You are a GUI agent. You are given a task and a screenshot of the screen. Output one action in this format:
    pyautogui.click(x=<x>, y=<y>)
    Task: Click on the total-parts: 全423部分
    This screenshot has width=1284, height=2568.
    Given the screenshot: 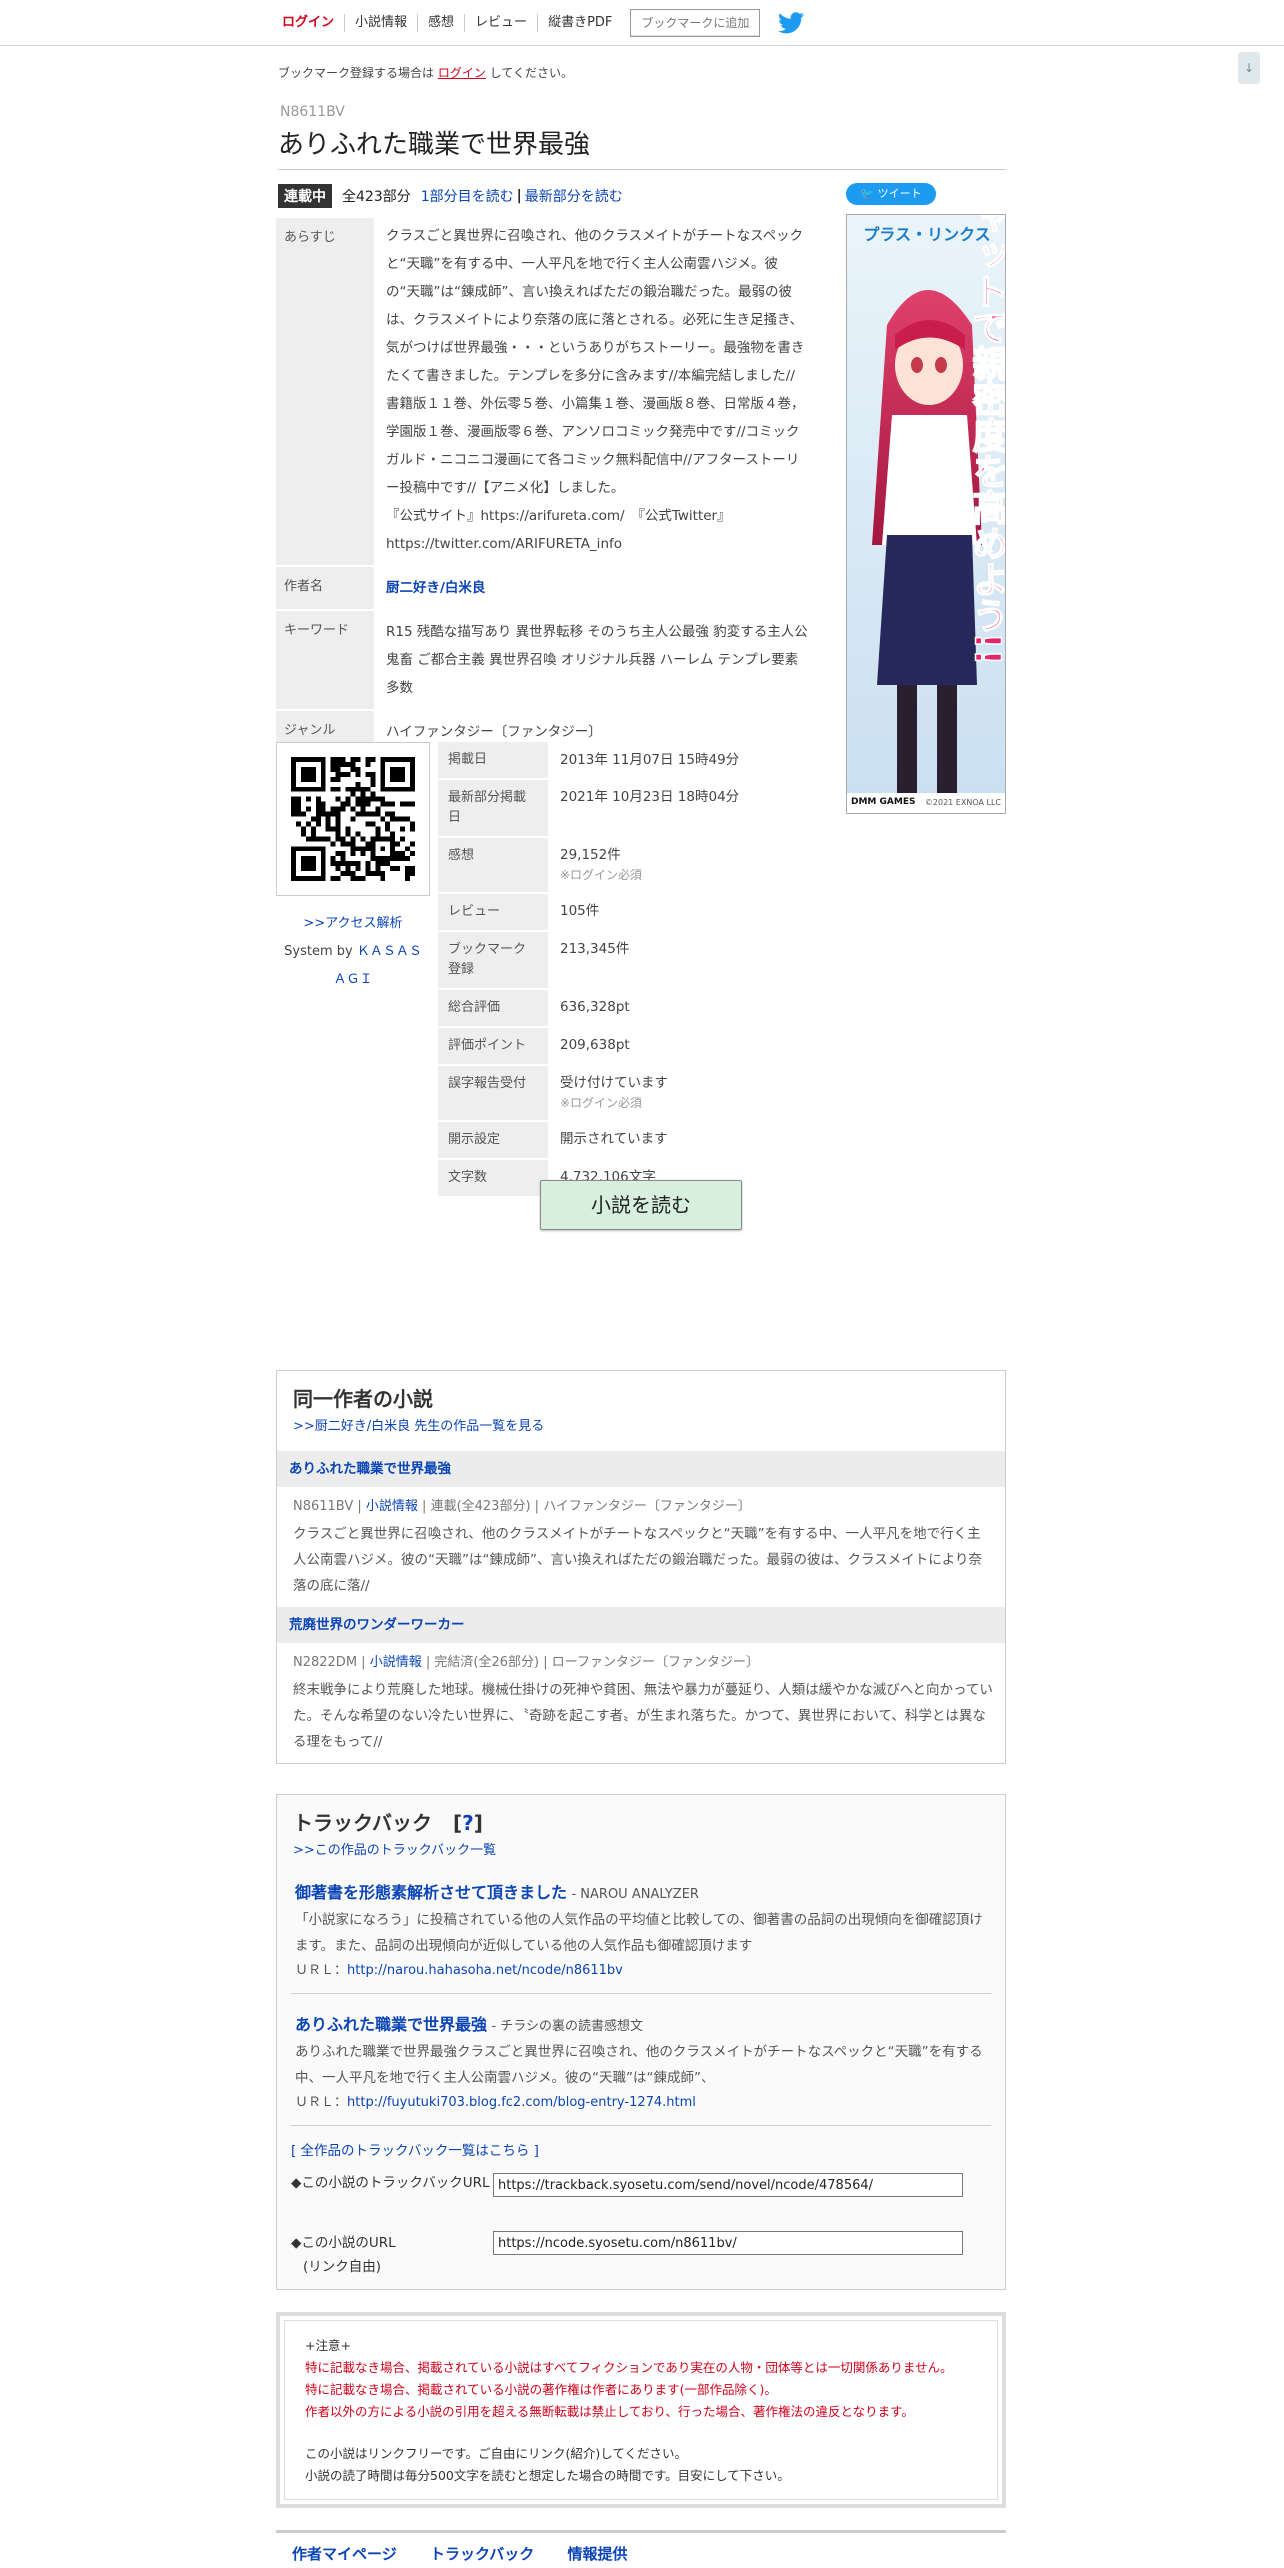 What is the action you would take?
    pyautogui.click(x=376, y=197)
    